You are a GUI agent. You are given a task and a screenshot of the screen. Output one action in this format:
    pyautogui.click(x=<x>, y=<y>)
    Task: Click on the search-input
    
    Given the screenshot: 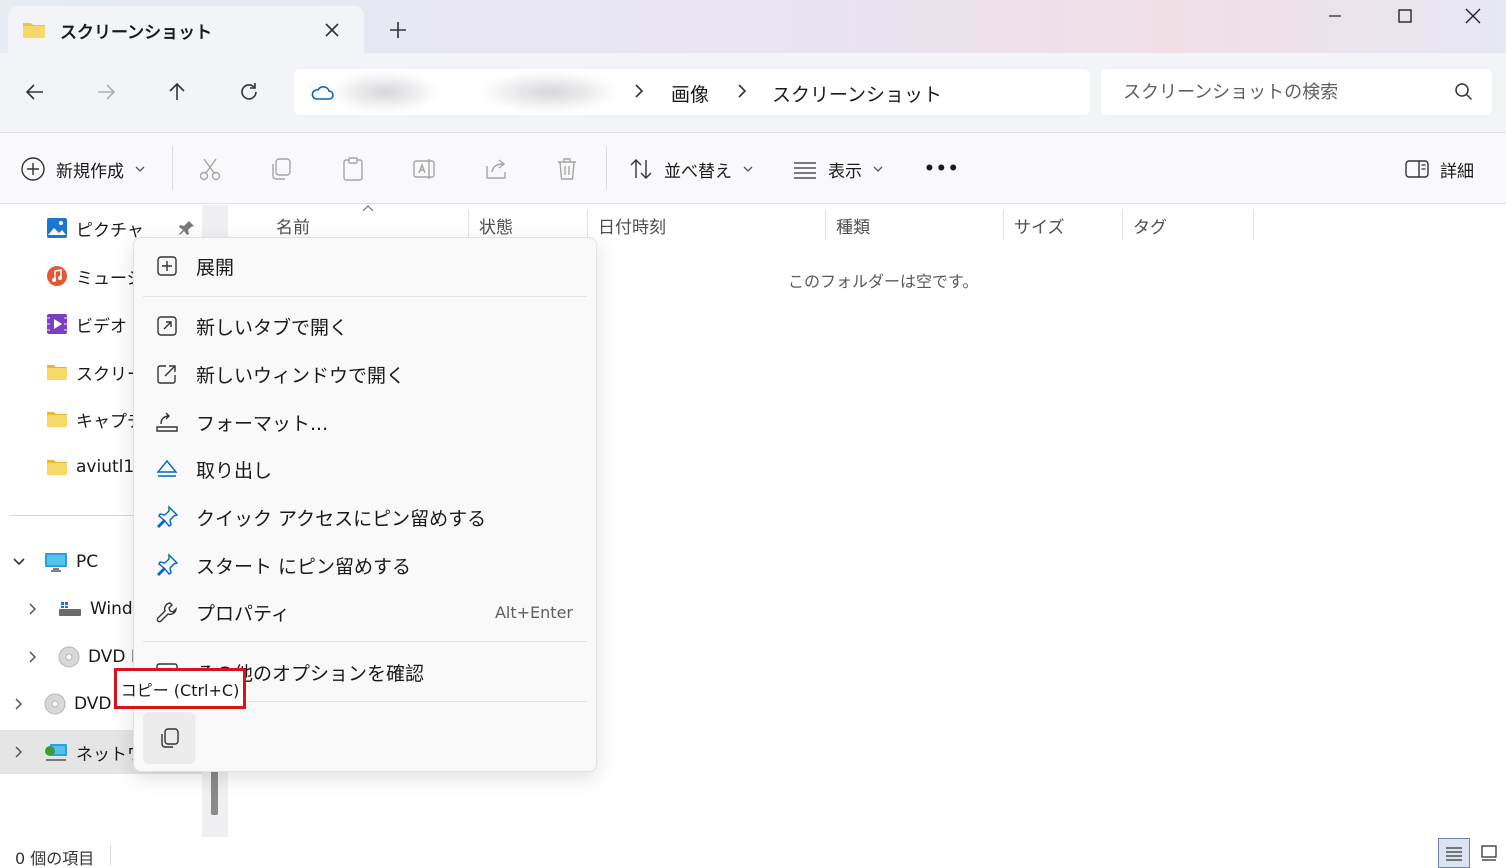 What is the action you would take?
    pyautogui.click(x=1296, y=92)
    